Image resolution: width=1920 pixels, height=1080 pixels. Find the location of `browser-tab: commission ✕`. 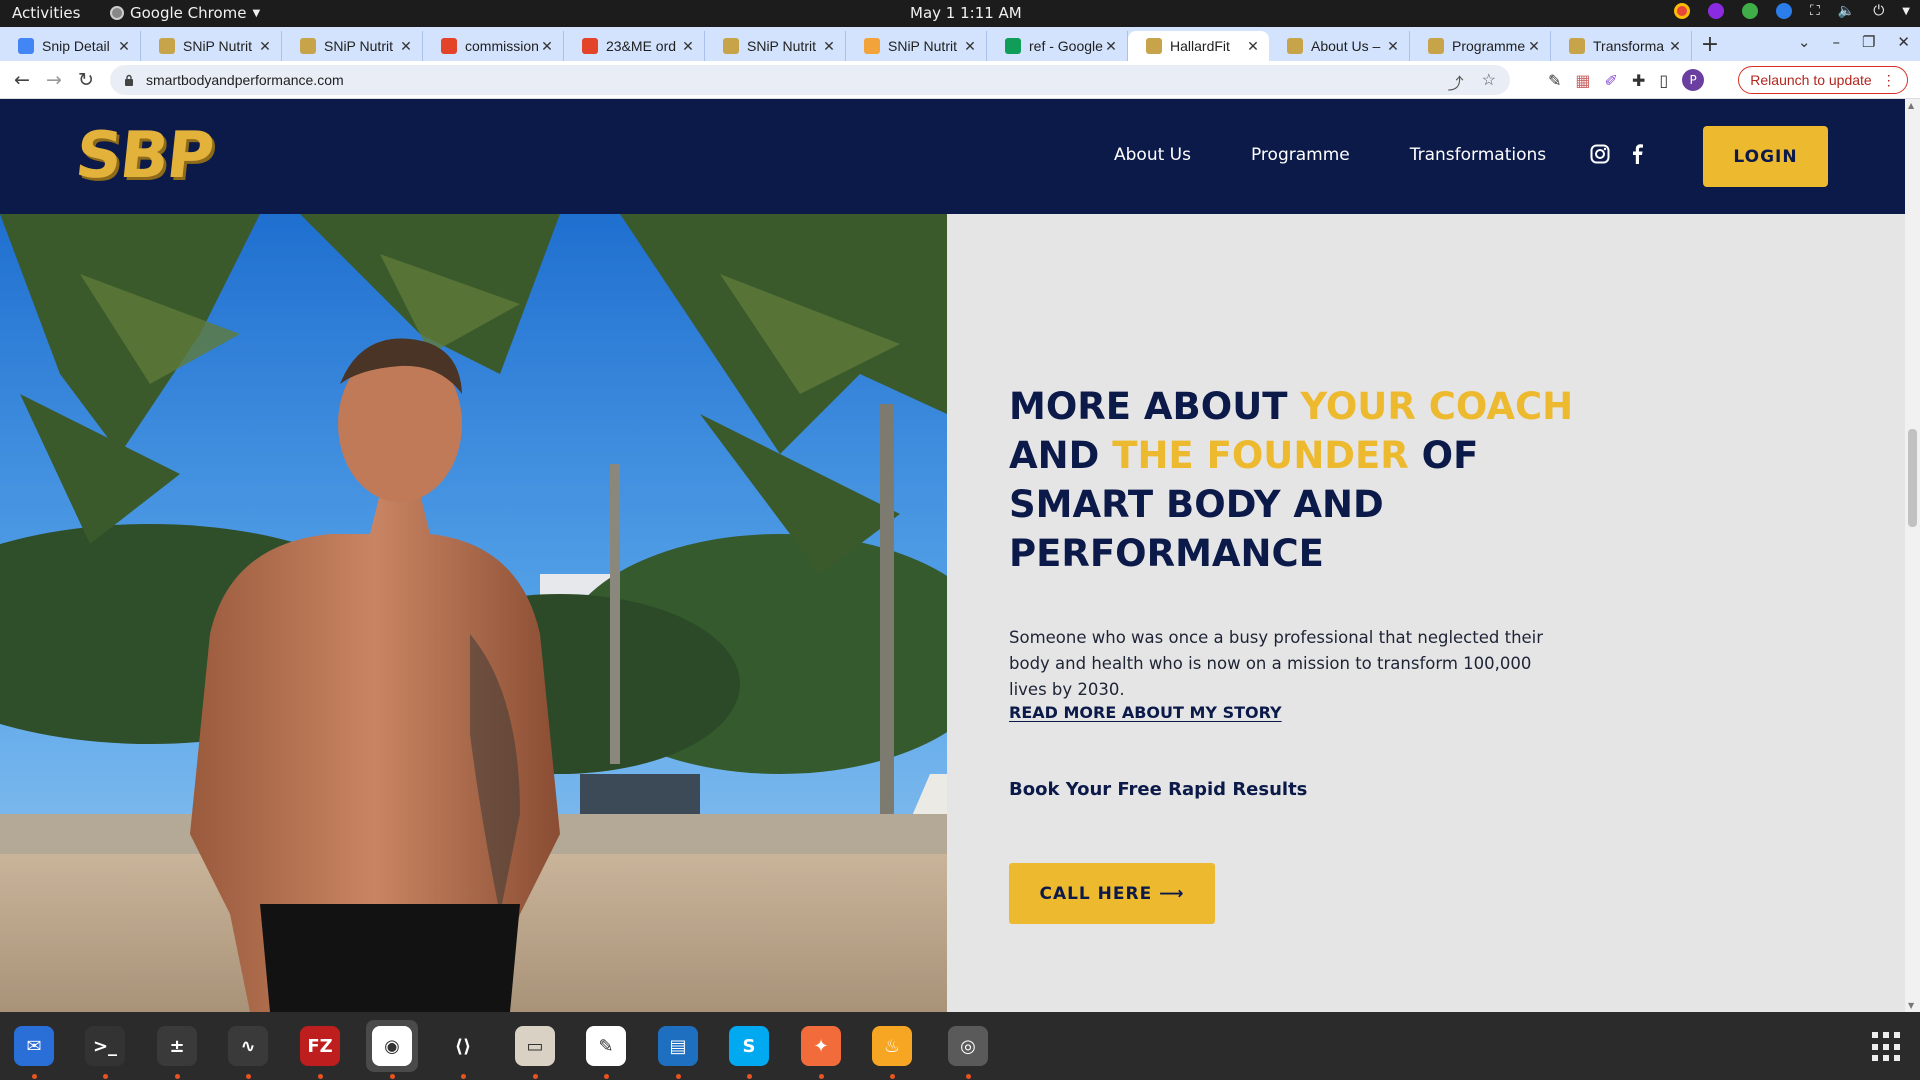

browser-tab: commission ✕ is located at coordinates (493, 46).